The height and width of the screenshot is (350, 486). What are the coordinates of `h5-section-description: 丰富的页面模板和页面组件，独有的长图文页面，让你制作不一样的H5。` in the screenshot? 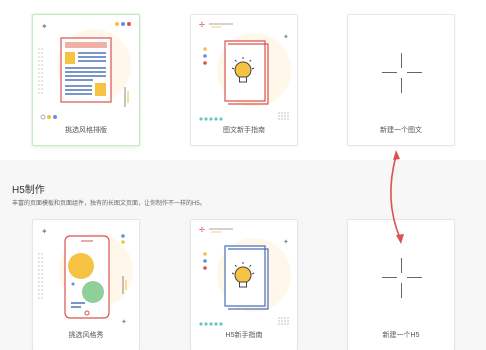 It's located at (109, 204).